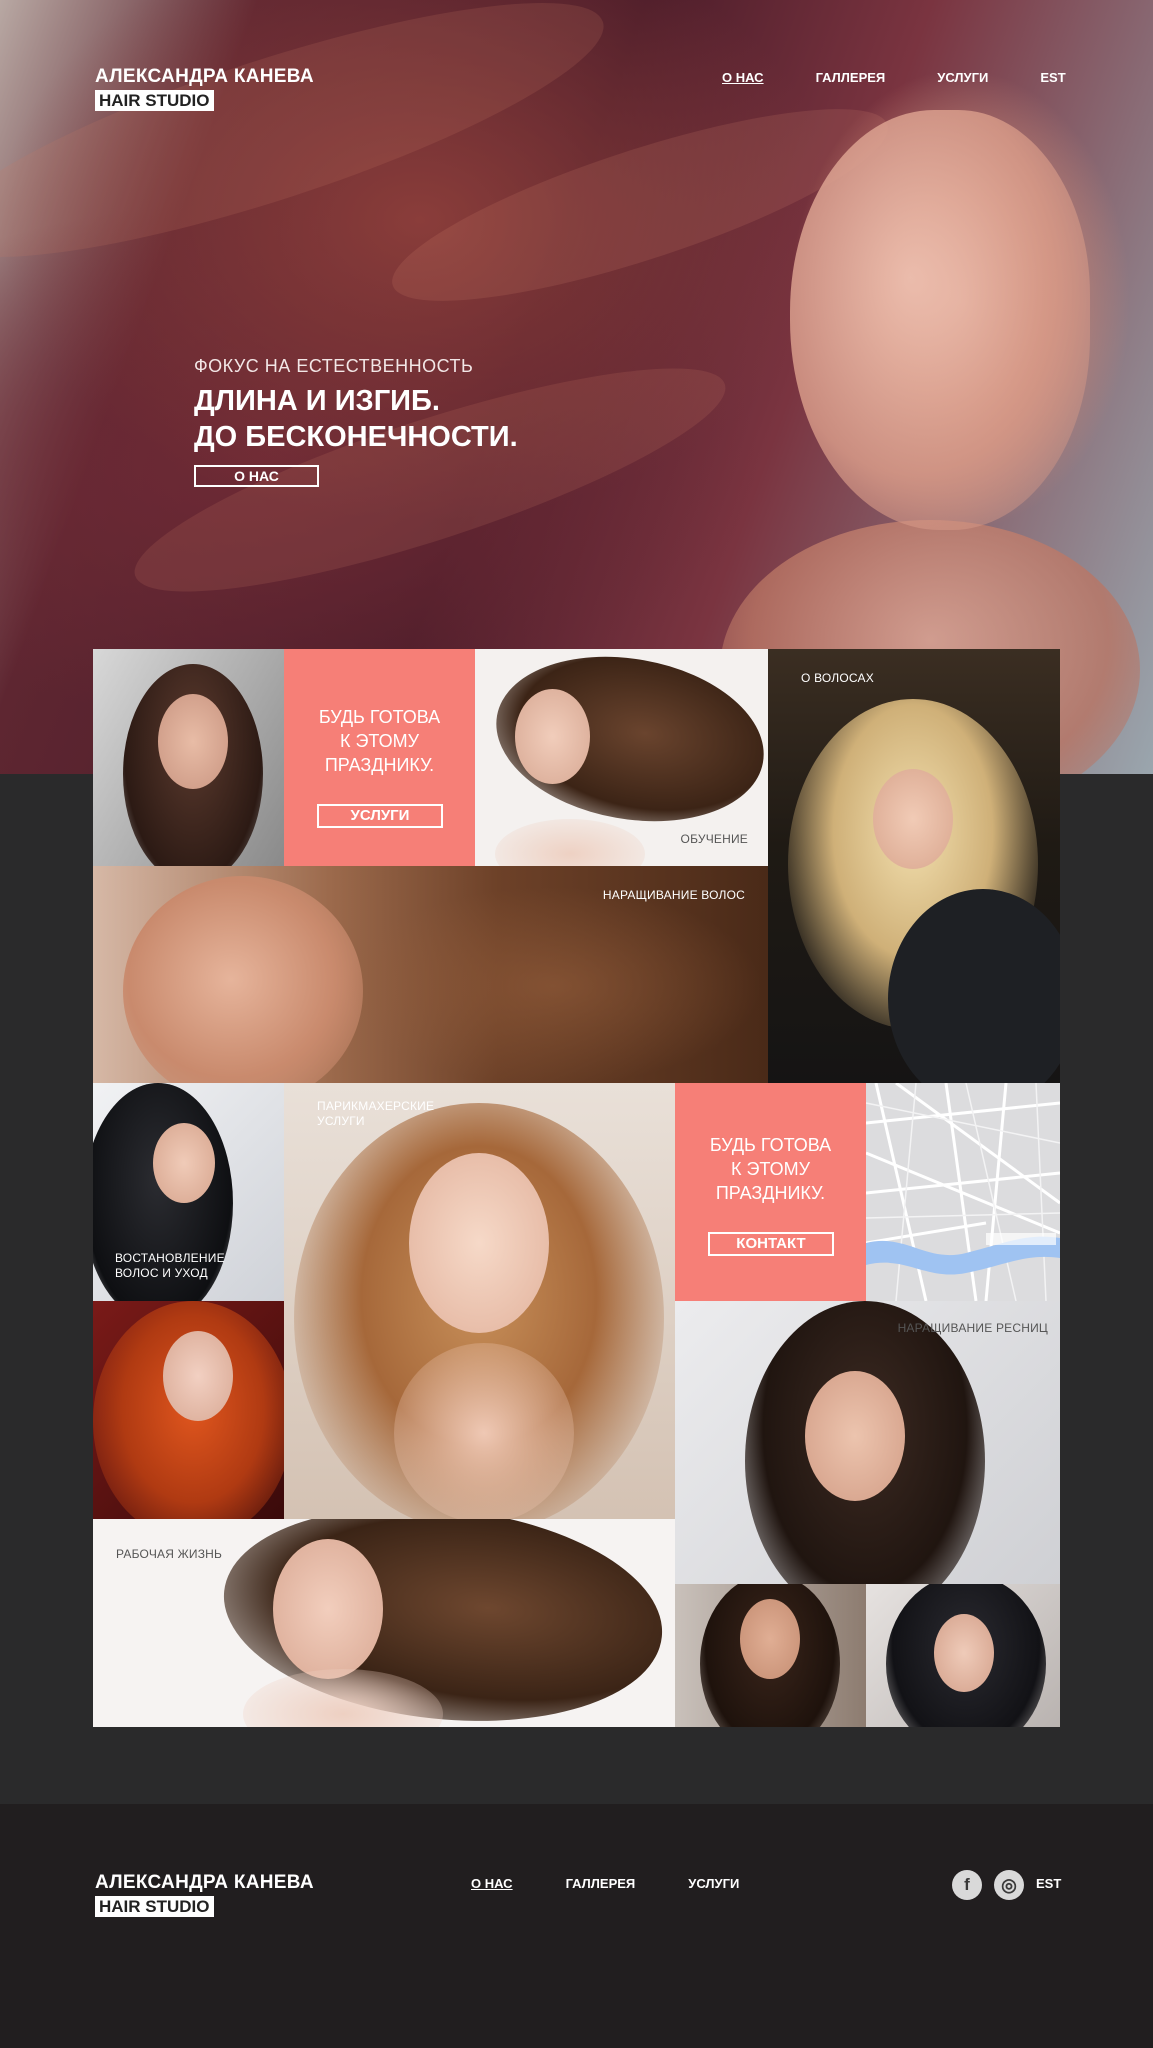  Describe the element at coordinates (204, 1894) in the screenshot. I see `footer-brand-logo: АЛЕКСАНДРА КАНЕВА HAIR STUDIO` at that location.